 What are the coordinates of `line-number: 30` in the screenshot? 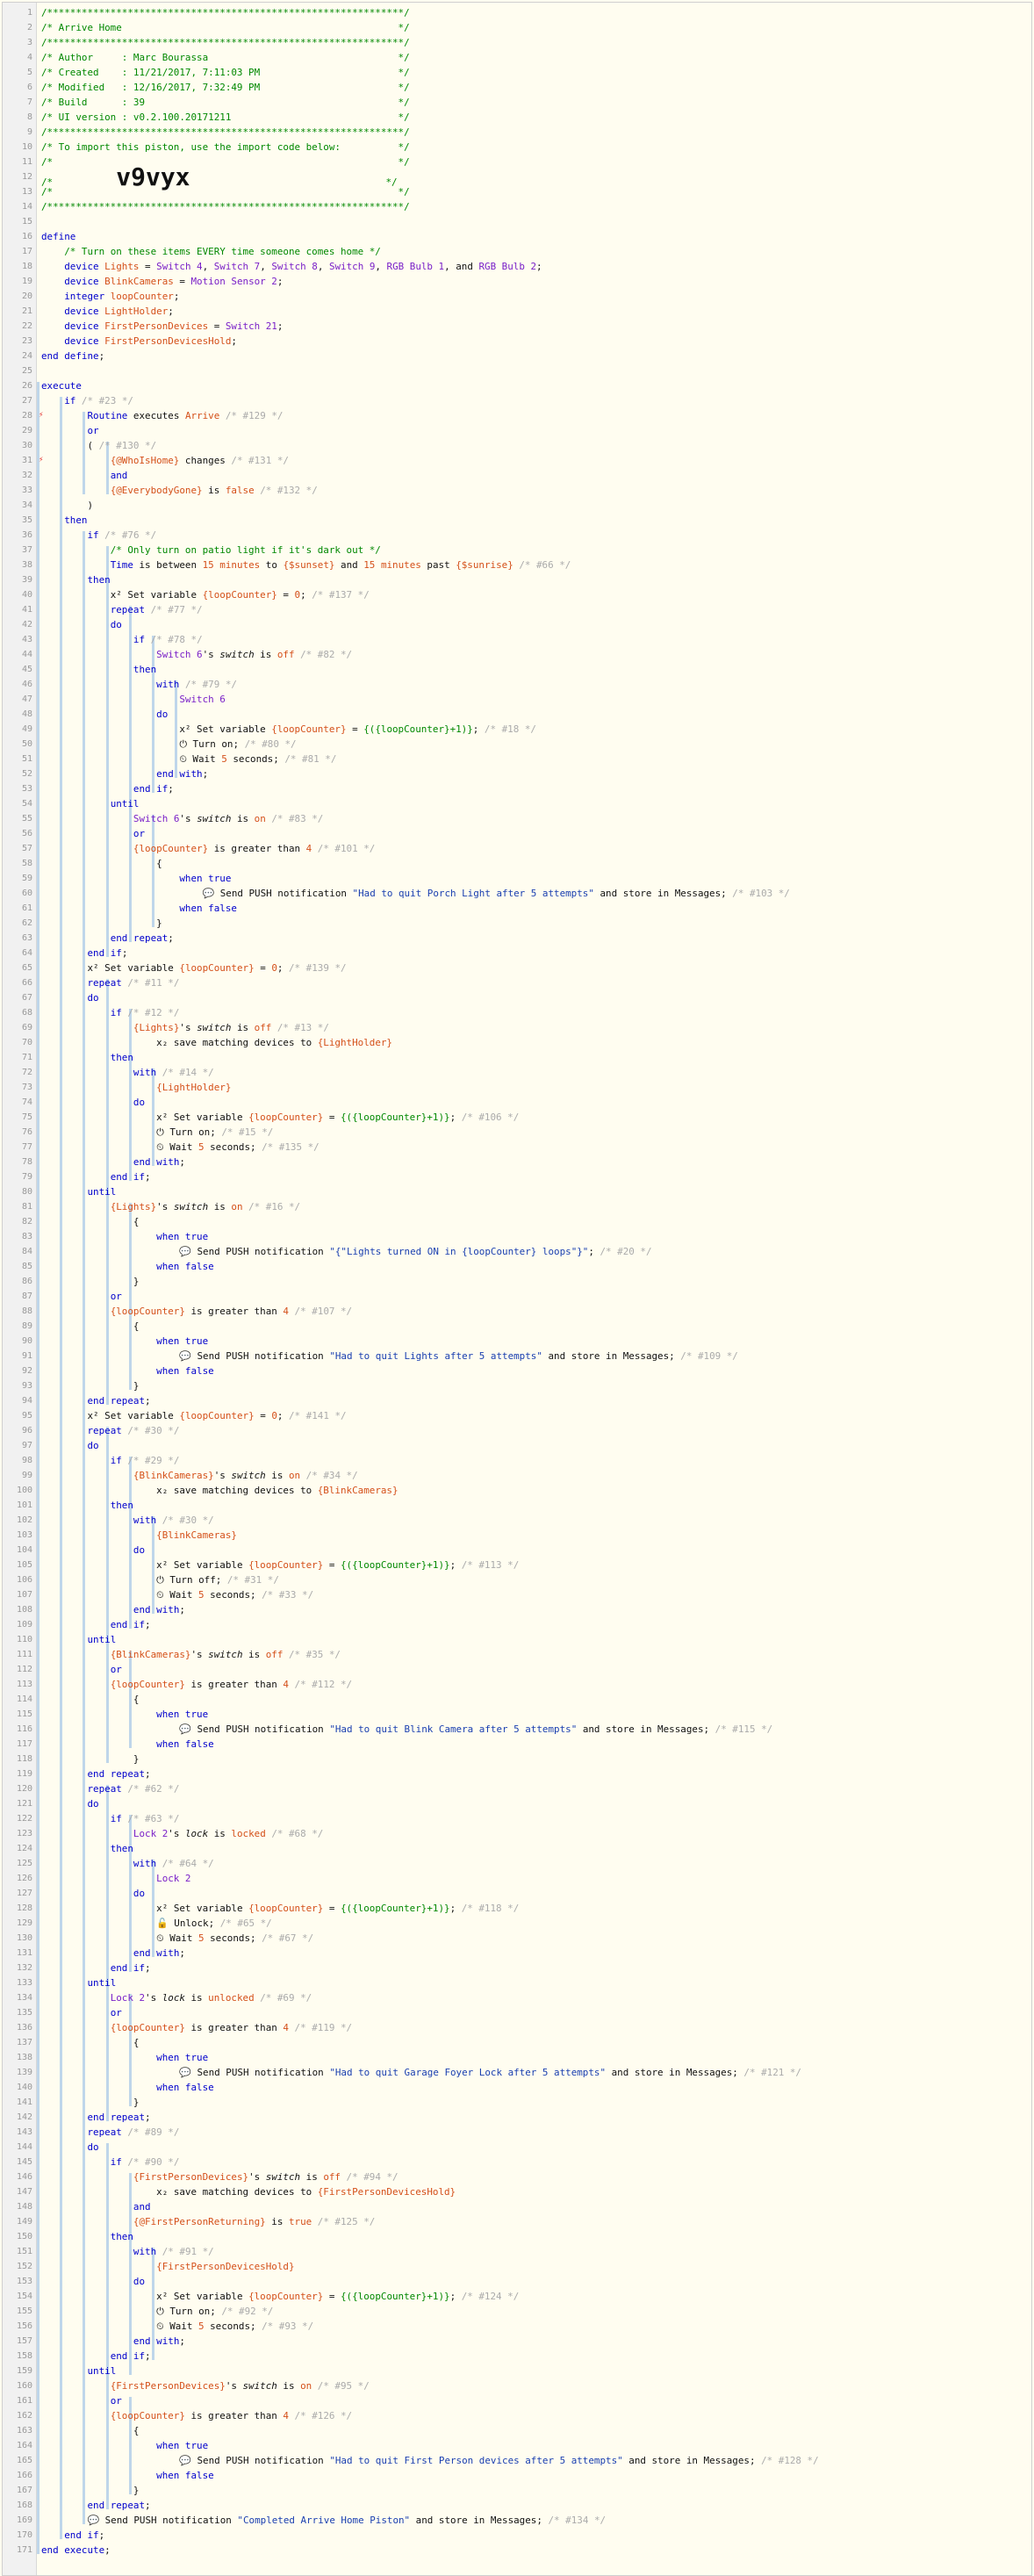 It's located at (26, 445).